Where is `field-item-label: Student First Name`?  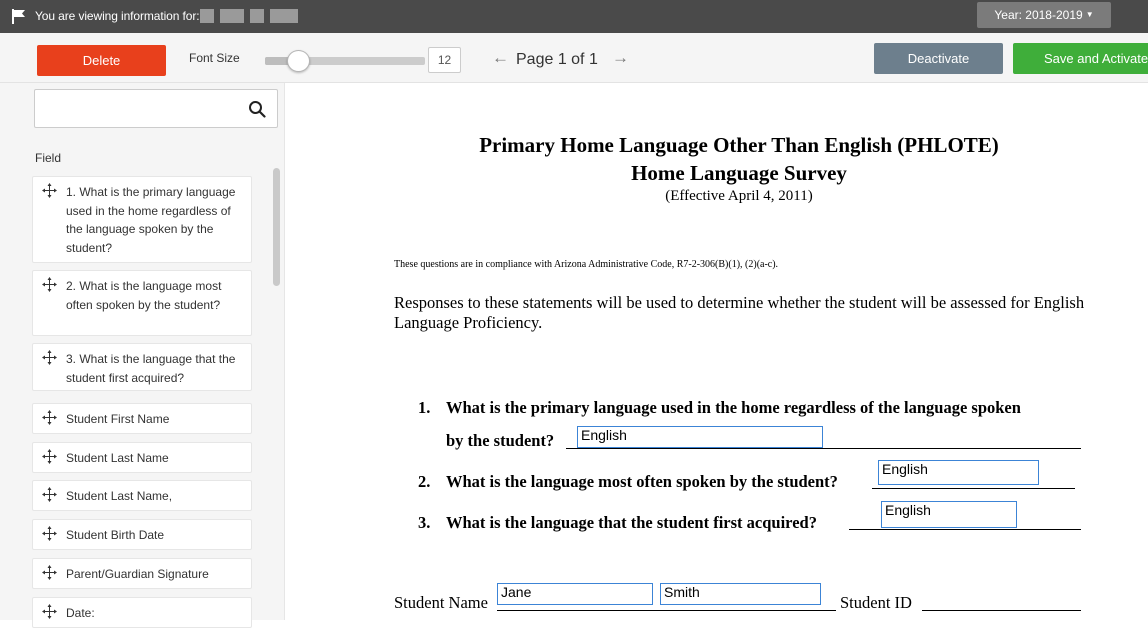 field-item-label: Student First Name is located at coordinates (118, 419).